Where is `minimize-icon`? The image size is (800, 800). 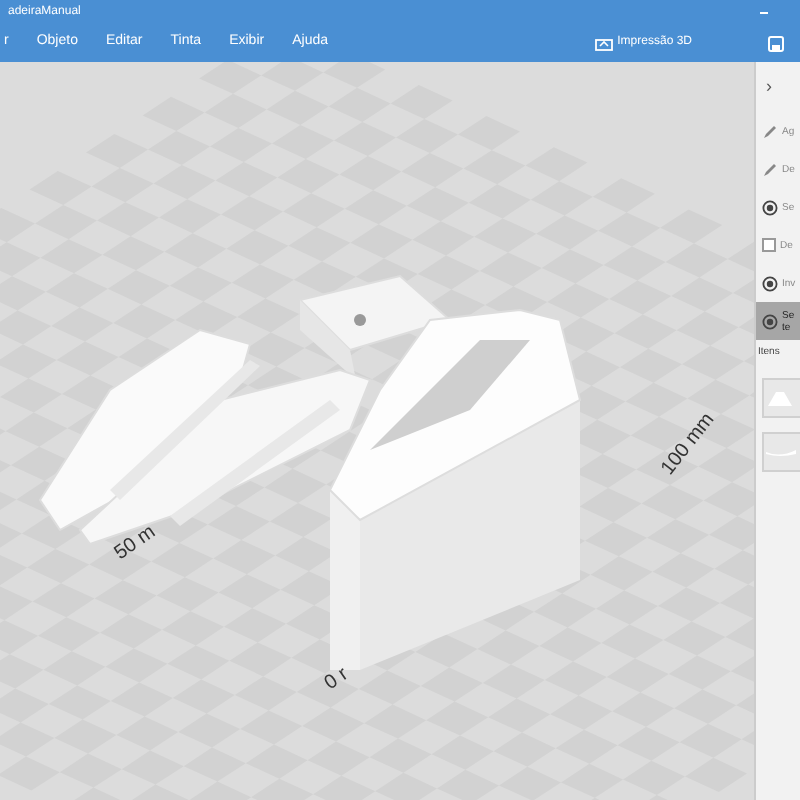
minimize-icon is located at coordinates (764, 12).